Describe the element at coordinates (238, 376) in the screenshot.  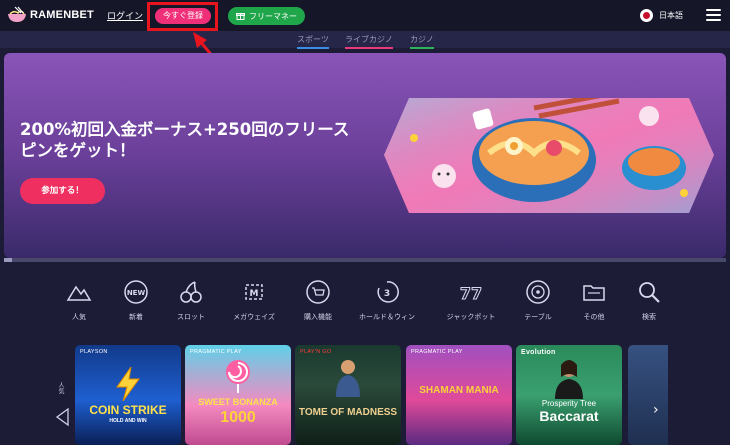
I see `lollipop-icon` at that location.